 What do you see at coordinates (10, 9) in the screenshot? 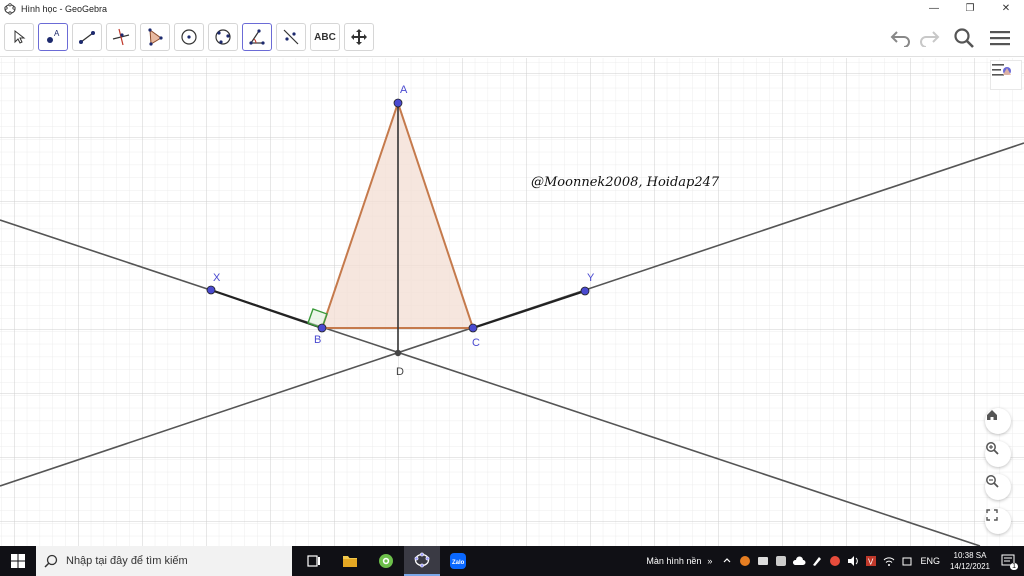
I see `geogebra-app-icon` at bounding box center [10, 9].